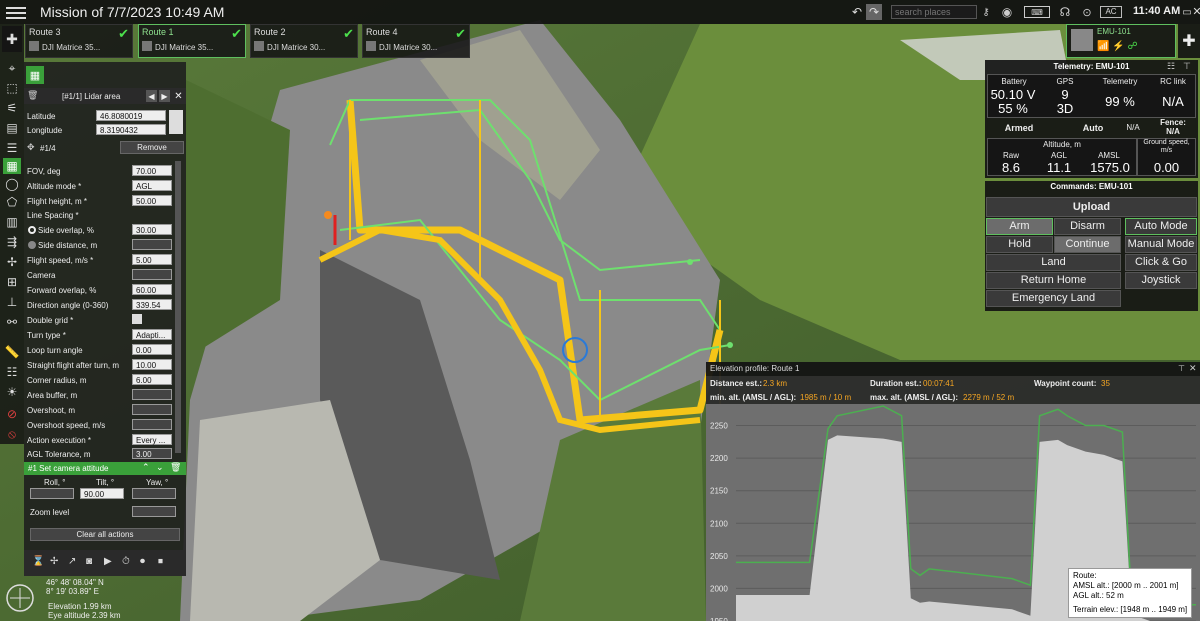  I want to click on sun-icon: ☀, so click(12, 392).